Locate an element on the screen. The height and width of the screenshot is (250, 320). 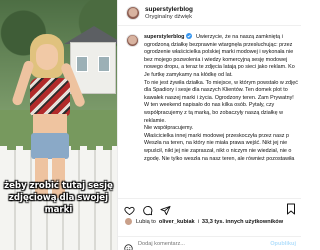
video-person-belly is located at coordinates (50, 124).